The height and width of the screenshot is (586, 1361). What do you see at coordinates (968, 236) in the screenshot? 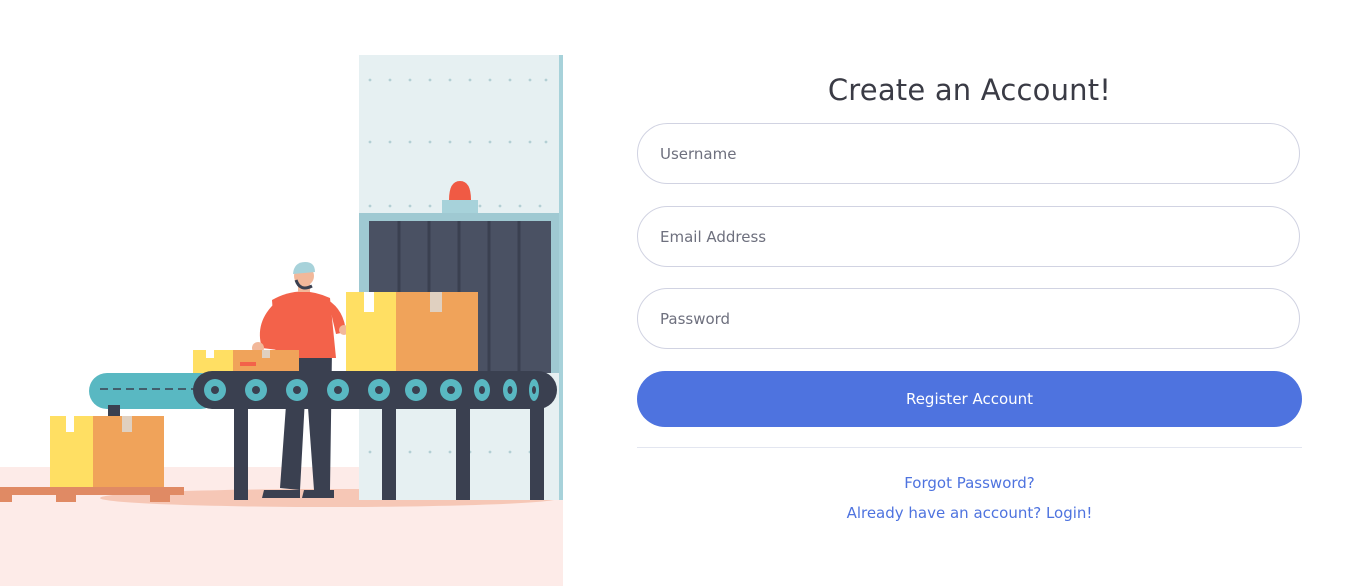
I see `email-input` at bounding box center [968, 236].